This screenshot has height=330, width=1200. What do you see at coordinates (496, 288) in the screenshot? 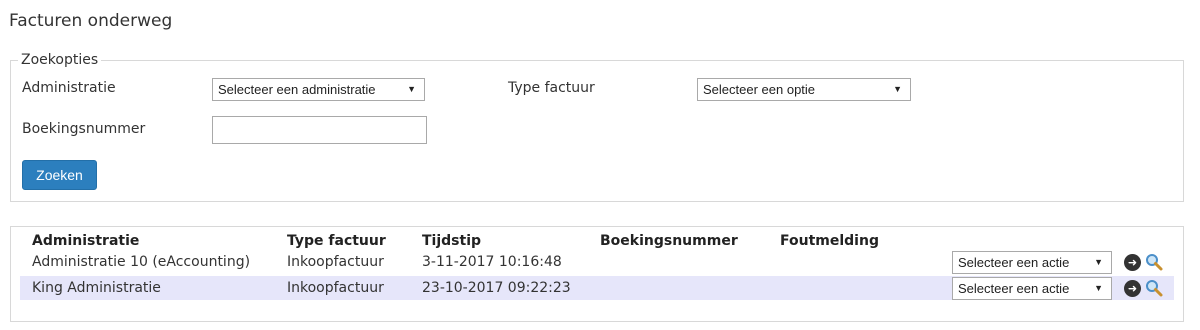
I see `cell-tijdstip: 23-10-2017 09:22:23` at bounding box center [496, 288].